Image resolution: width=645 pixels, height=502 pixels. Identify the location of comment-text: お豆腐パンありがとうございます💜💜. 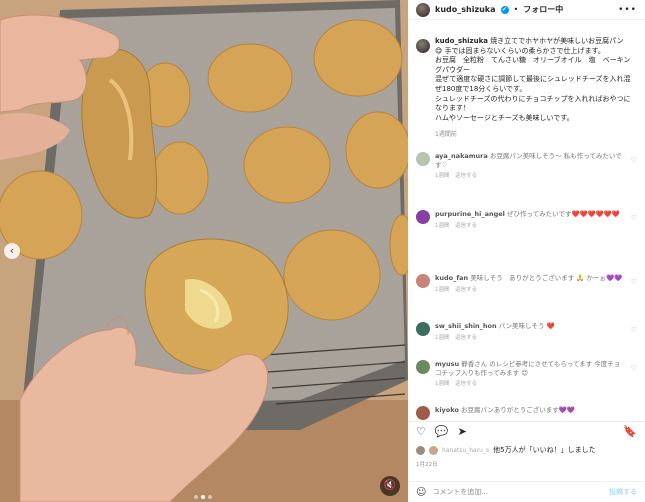
(517, 410).